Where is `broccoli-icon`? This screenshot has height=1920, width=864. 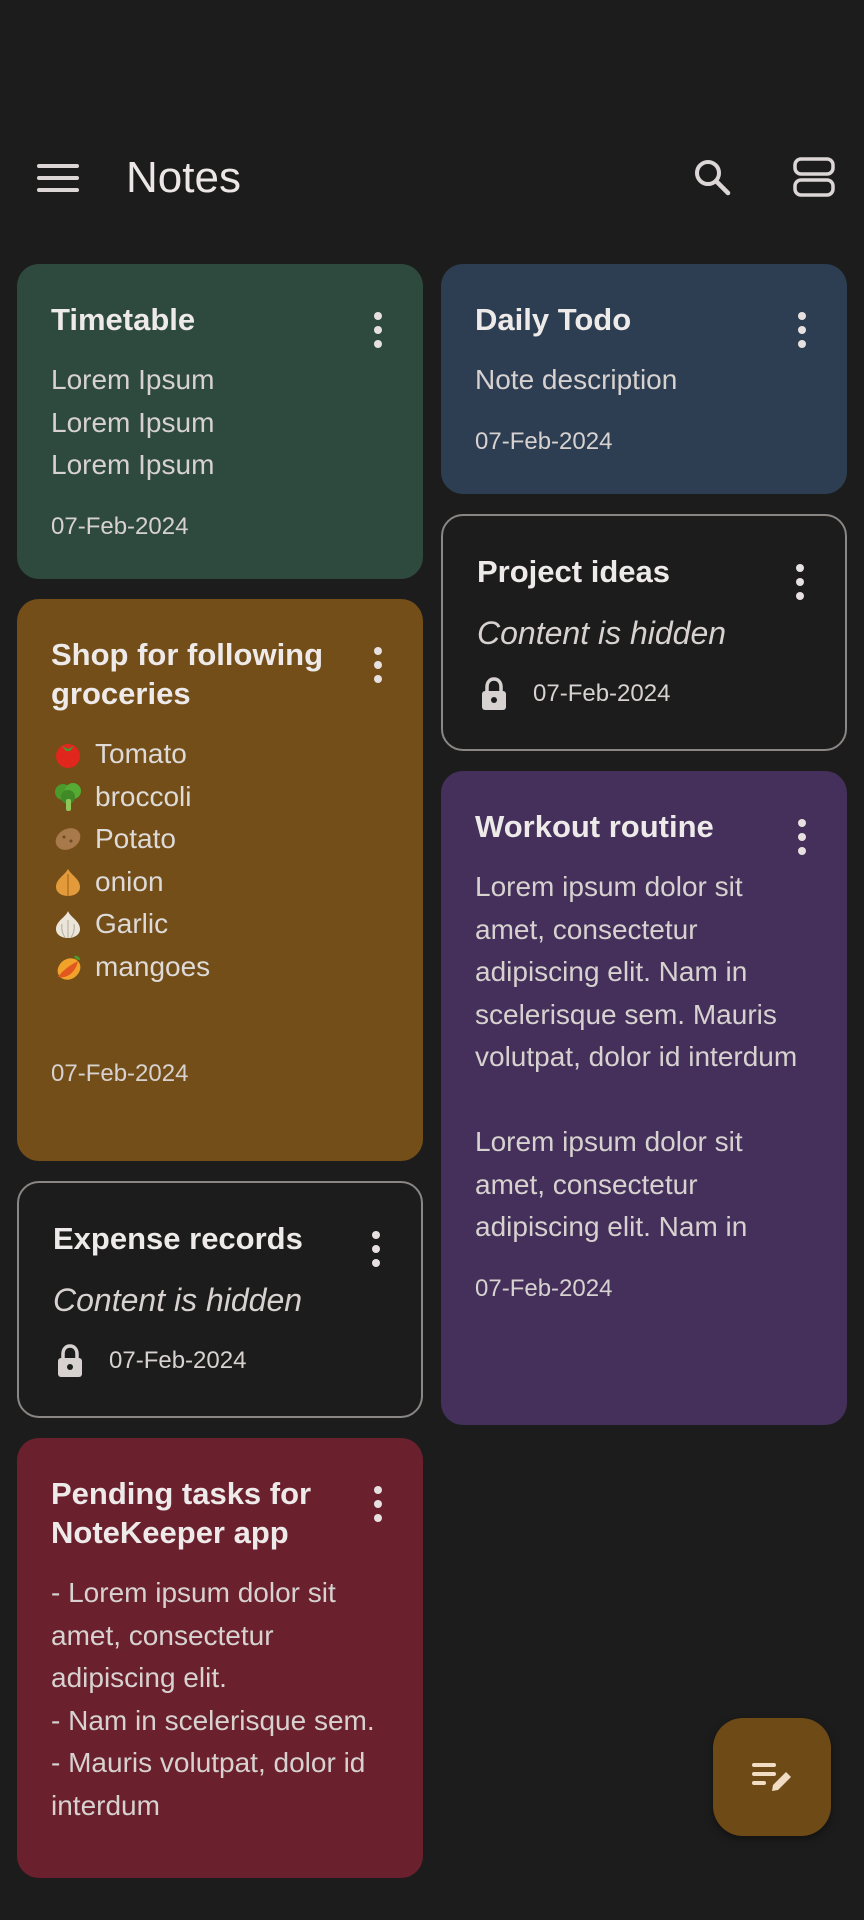
broccoli-icon is located at coordinates (68, 797).